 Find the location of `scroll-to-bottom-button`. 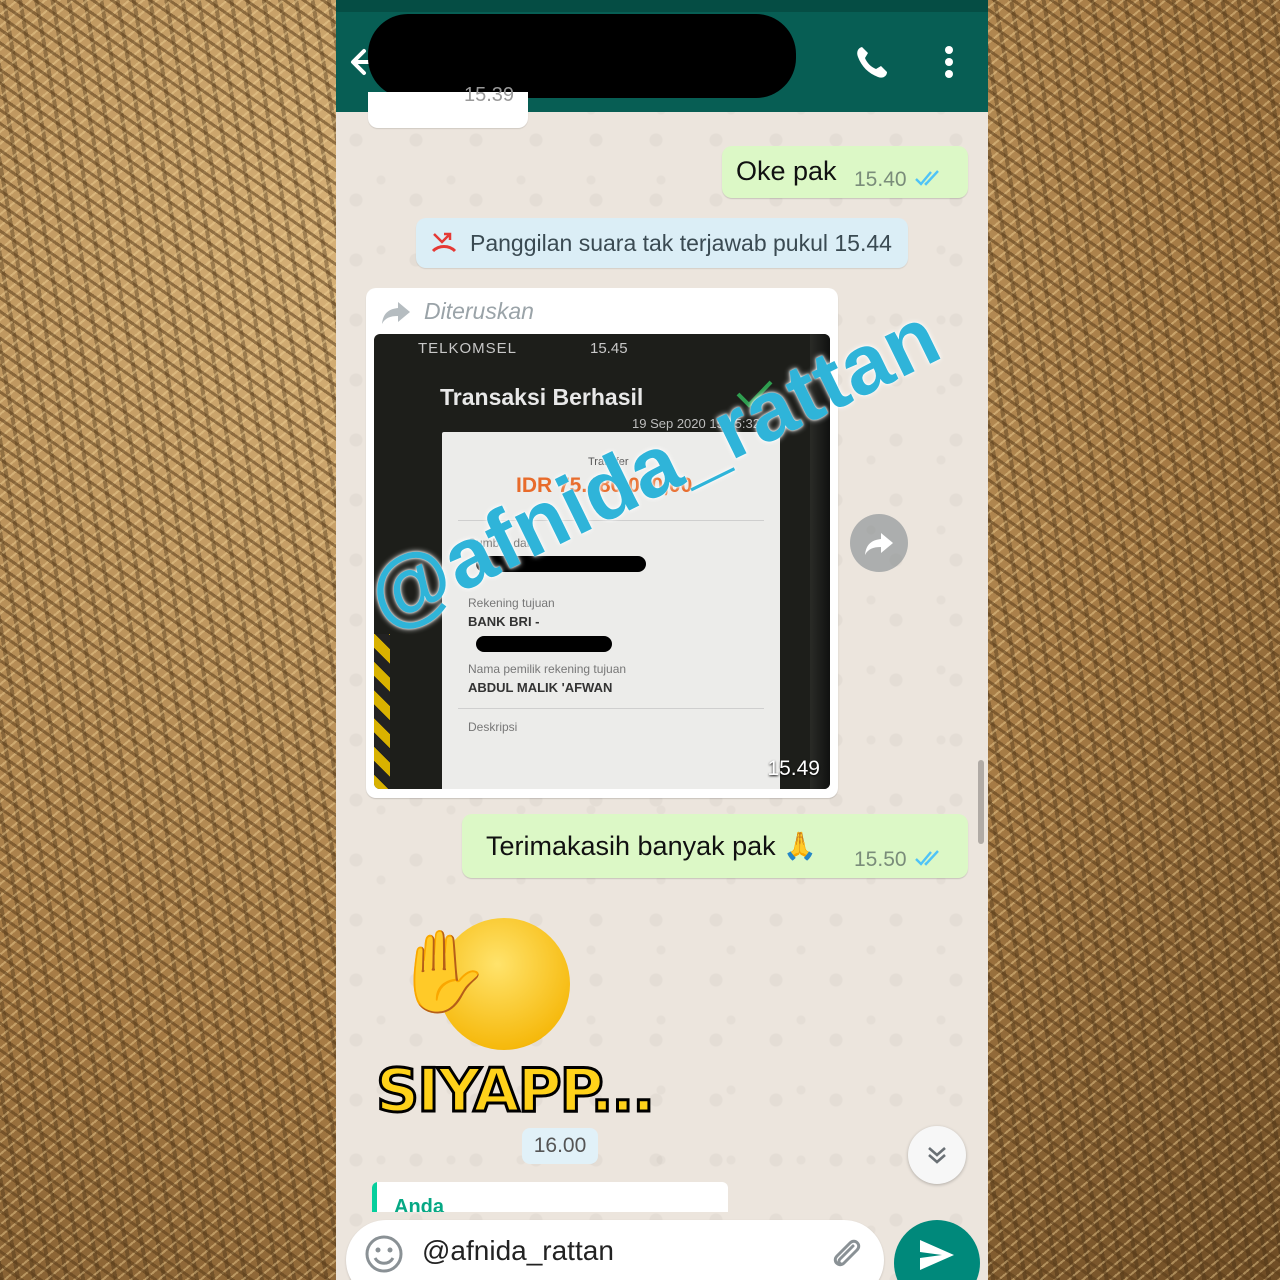

scroll-to-bottom-button is located at coordinates (937, 1155).